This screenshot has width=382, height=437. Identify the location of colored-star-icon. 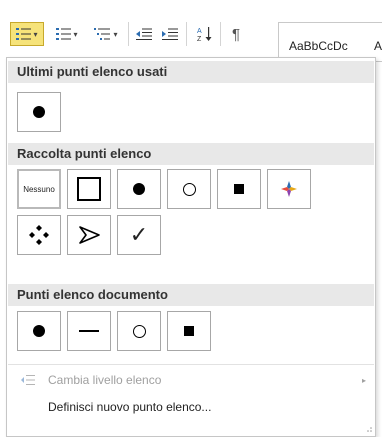
(289, 189).